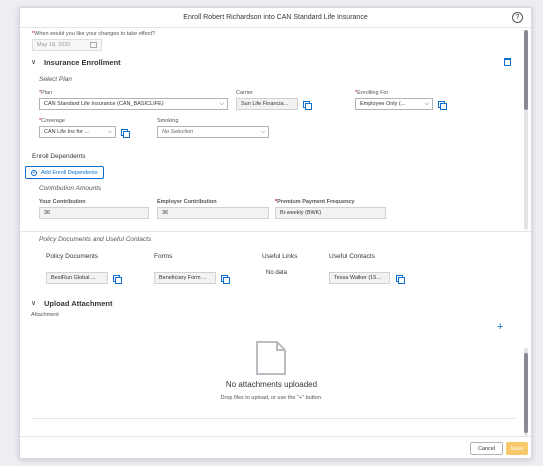 This screenshot has width=543, height=466. I want to click on enrolling-for-select: Employee Only (... ⌵, so click(394, 104).